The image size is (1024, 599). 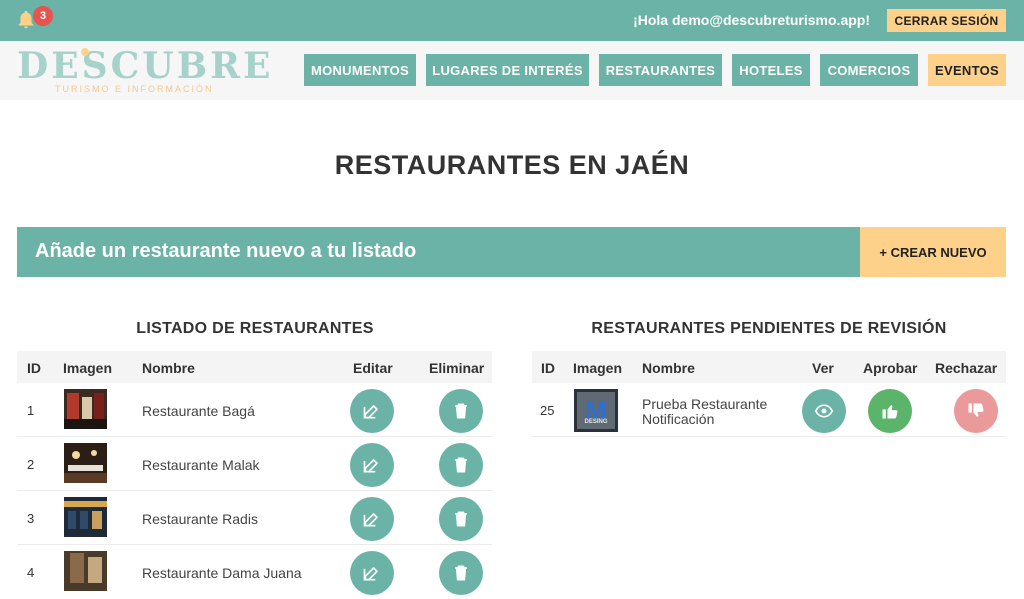 What do you see at coordinates (967, 70) in the screenshot?
I see `nav-eventos: EVENTOS` at bounding box center [967, 70].